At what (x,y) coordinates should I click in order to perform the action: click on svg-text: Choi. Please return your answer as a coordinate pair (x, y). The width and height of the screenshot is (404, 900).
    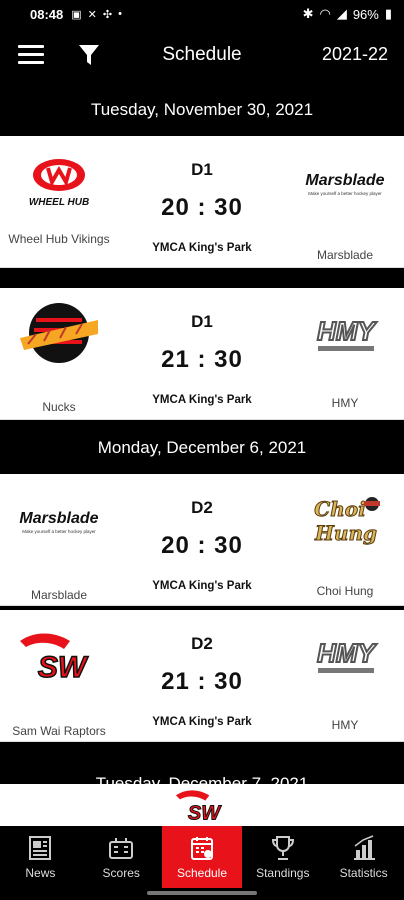
    Looking at the image, I should click on (339, 509).